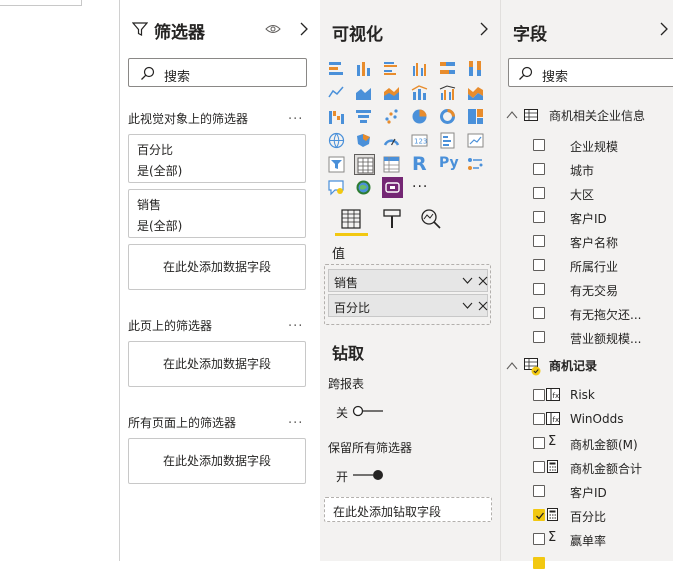  I want to click on r-visual-icon: R, so click(419, 164).